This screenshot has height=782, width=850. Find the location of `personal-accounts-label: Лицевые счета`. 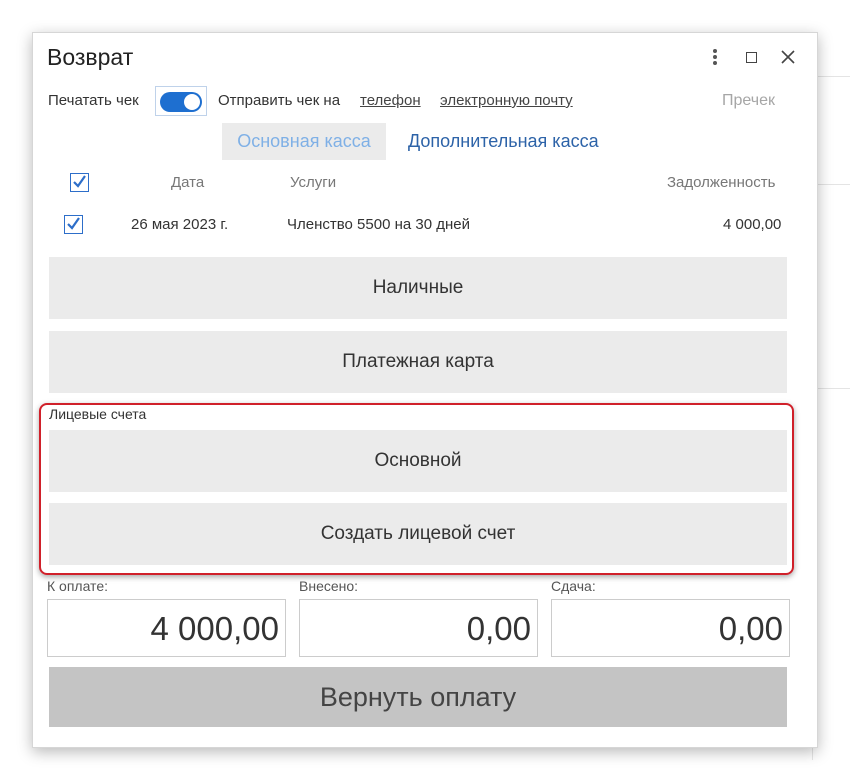

personal-accounts-label: Лицевые счета is located at coordinates (98, 414).